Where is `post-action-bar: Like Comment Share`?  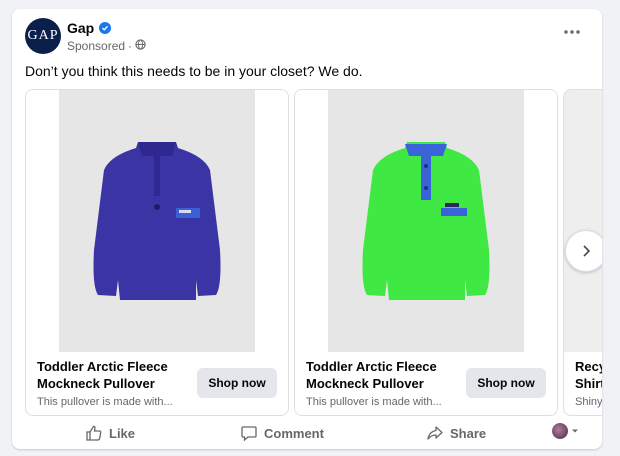 post-action-bar: Like Comment Share is located at coordinates (307, 433).